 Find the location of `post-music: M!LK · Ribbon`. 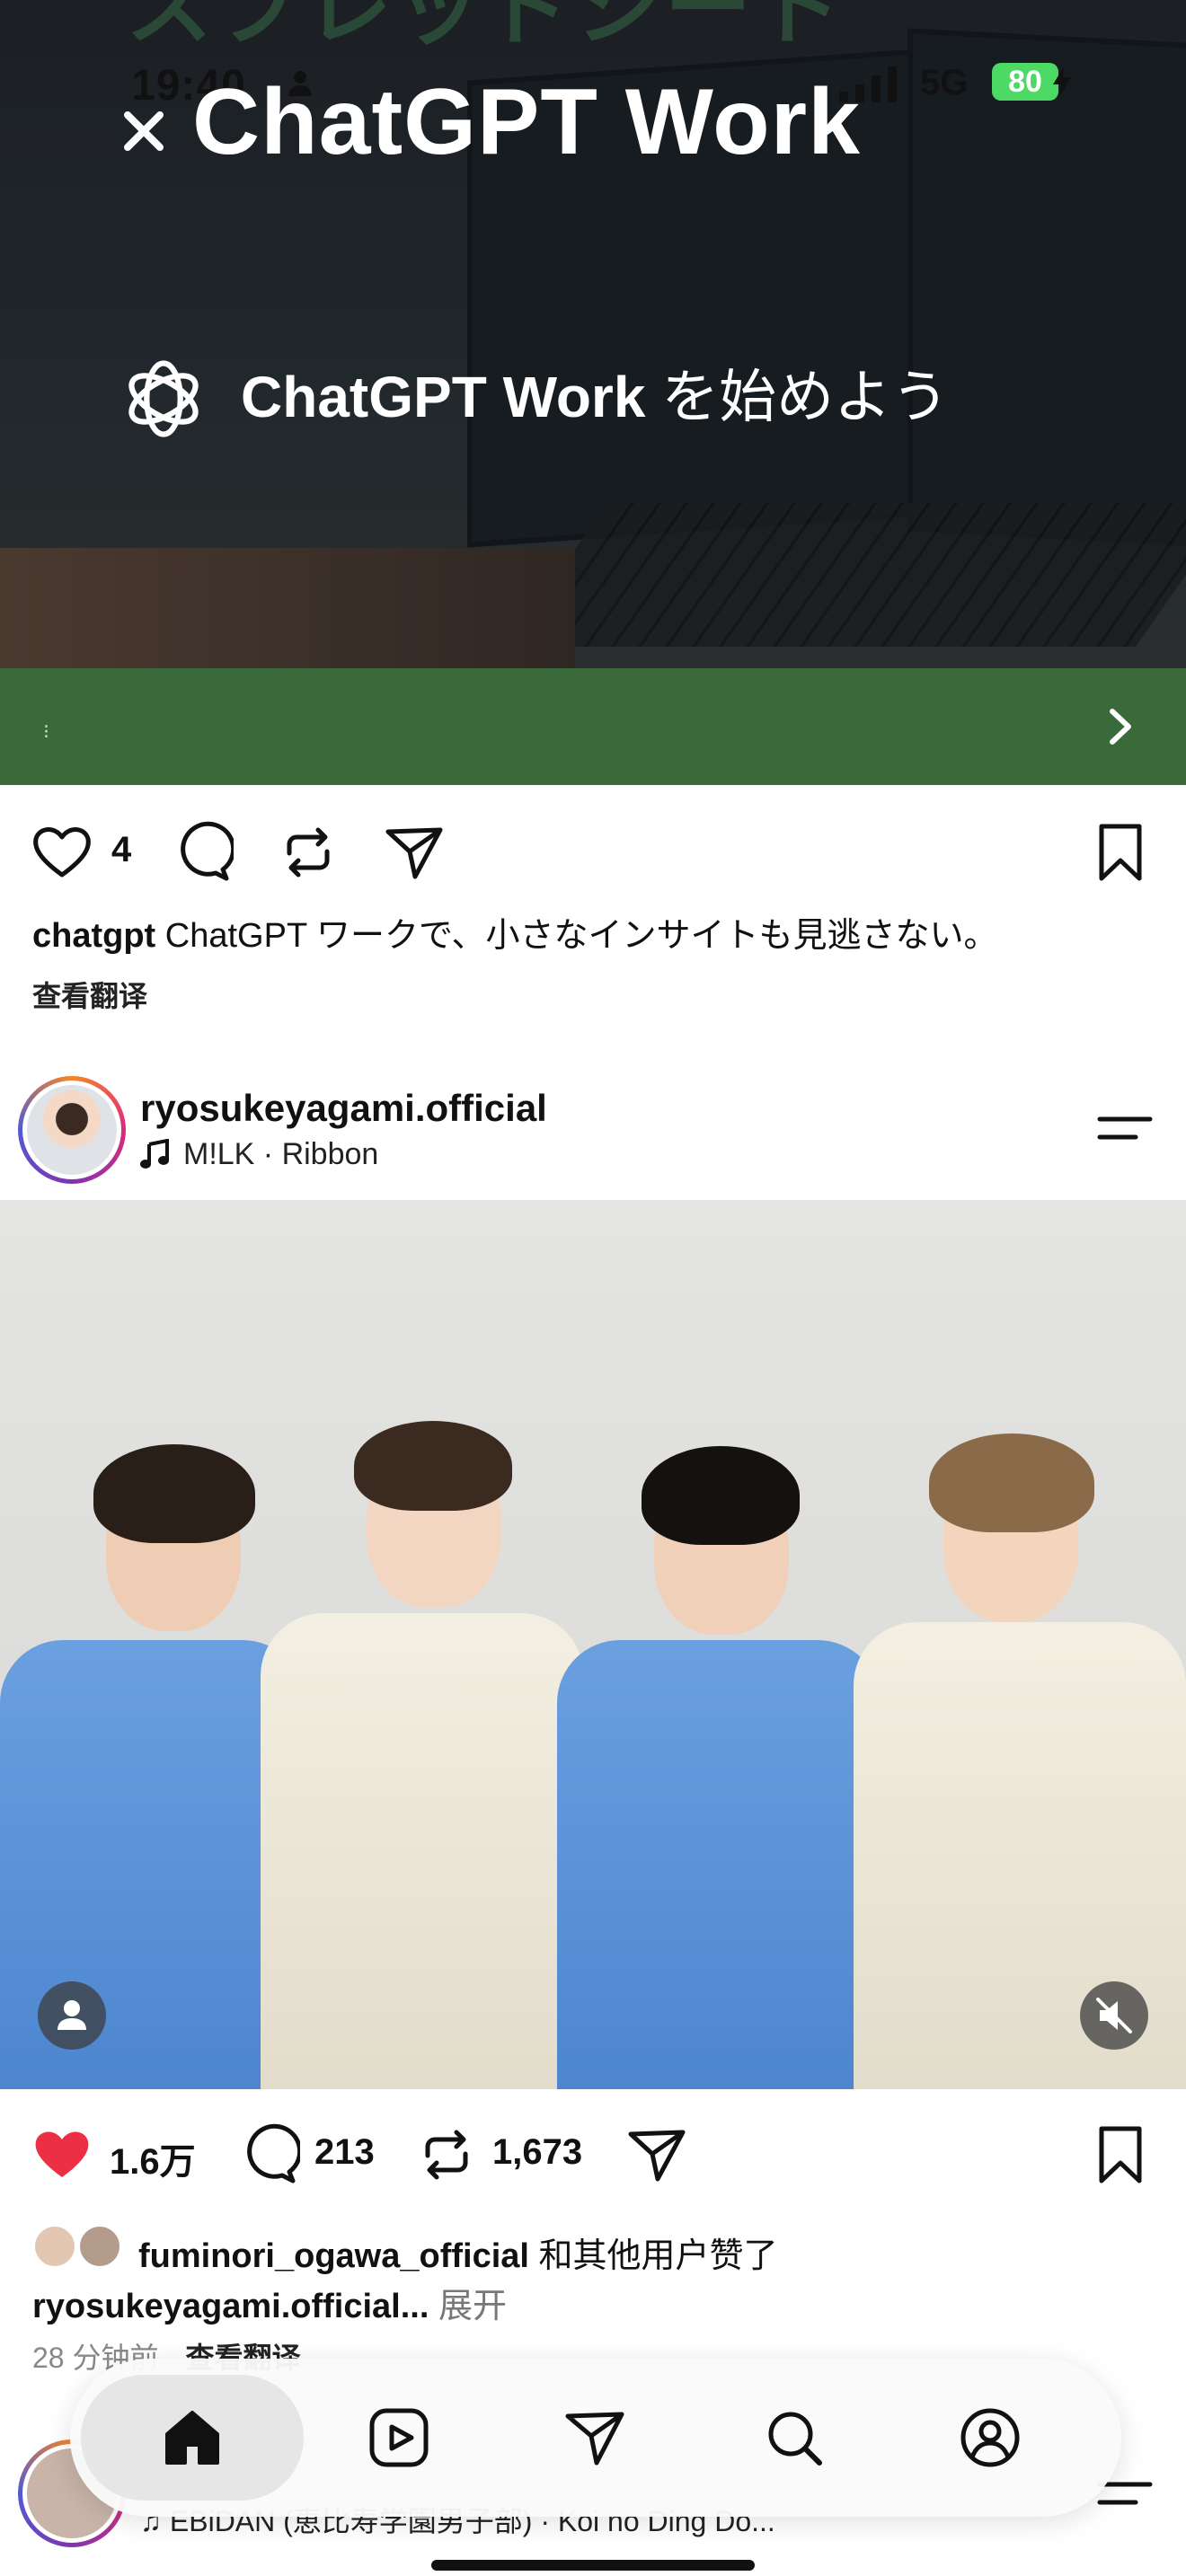

post-music: M!LK · Ribbon is located at coordinates (259, 1154).